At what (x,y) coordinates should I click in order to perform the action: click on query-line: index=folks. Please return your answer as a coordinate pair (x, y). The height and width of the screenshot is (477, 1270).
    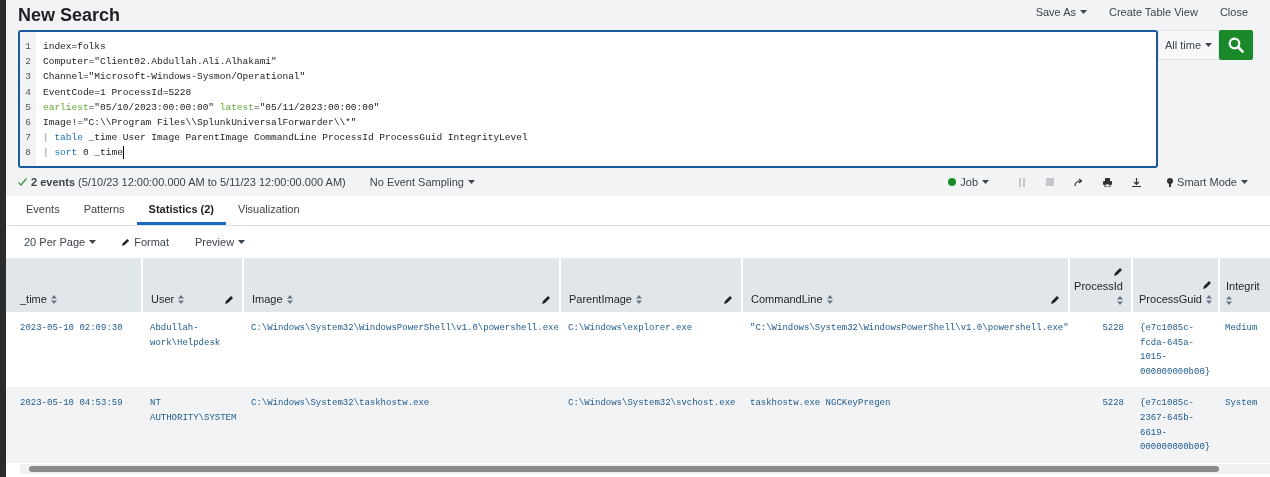
    Looking at the image, I should click on (75, 47).